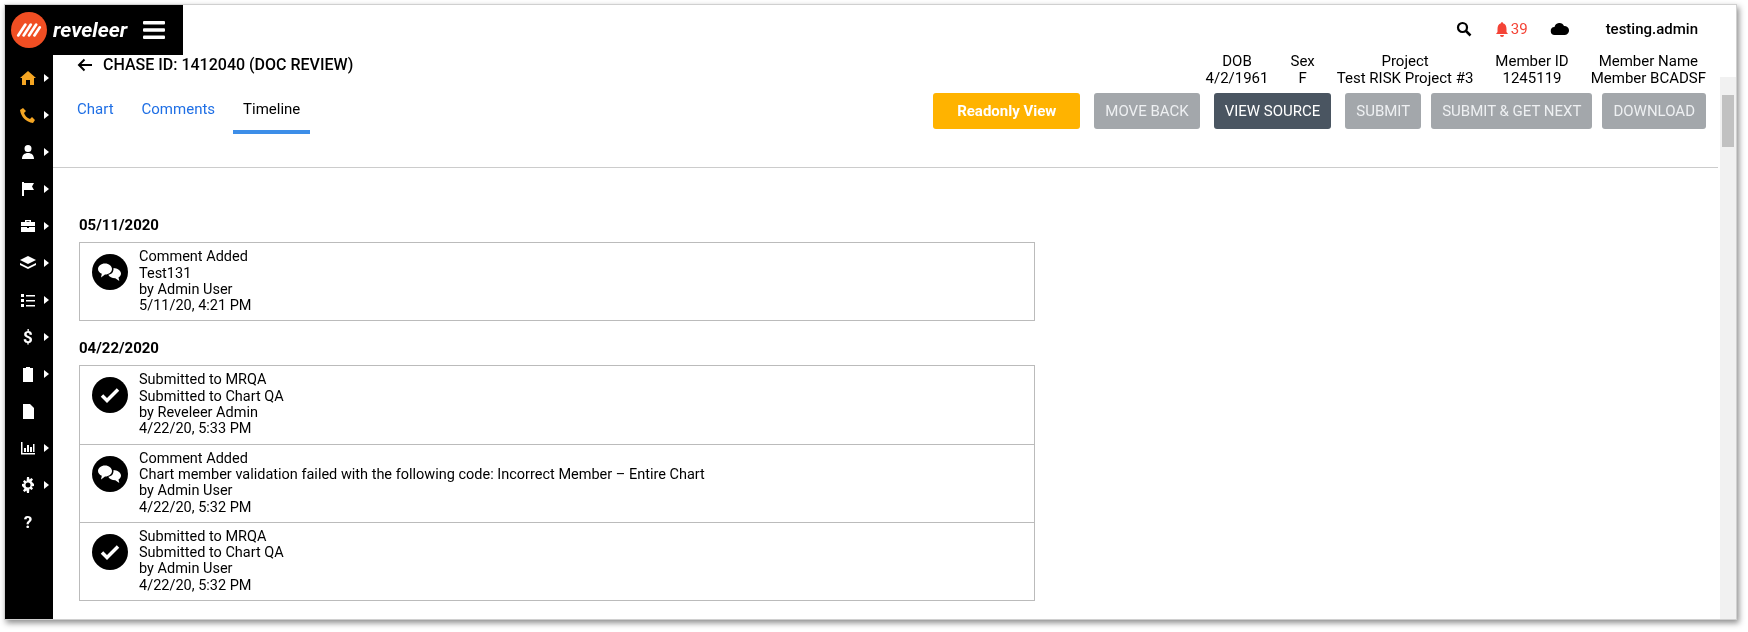 The height and width of the screenshot is (632, 1748). Describe the element at coordinates (1519, 29) in the screenshot. I see `notification-count: 39` at that location.